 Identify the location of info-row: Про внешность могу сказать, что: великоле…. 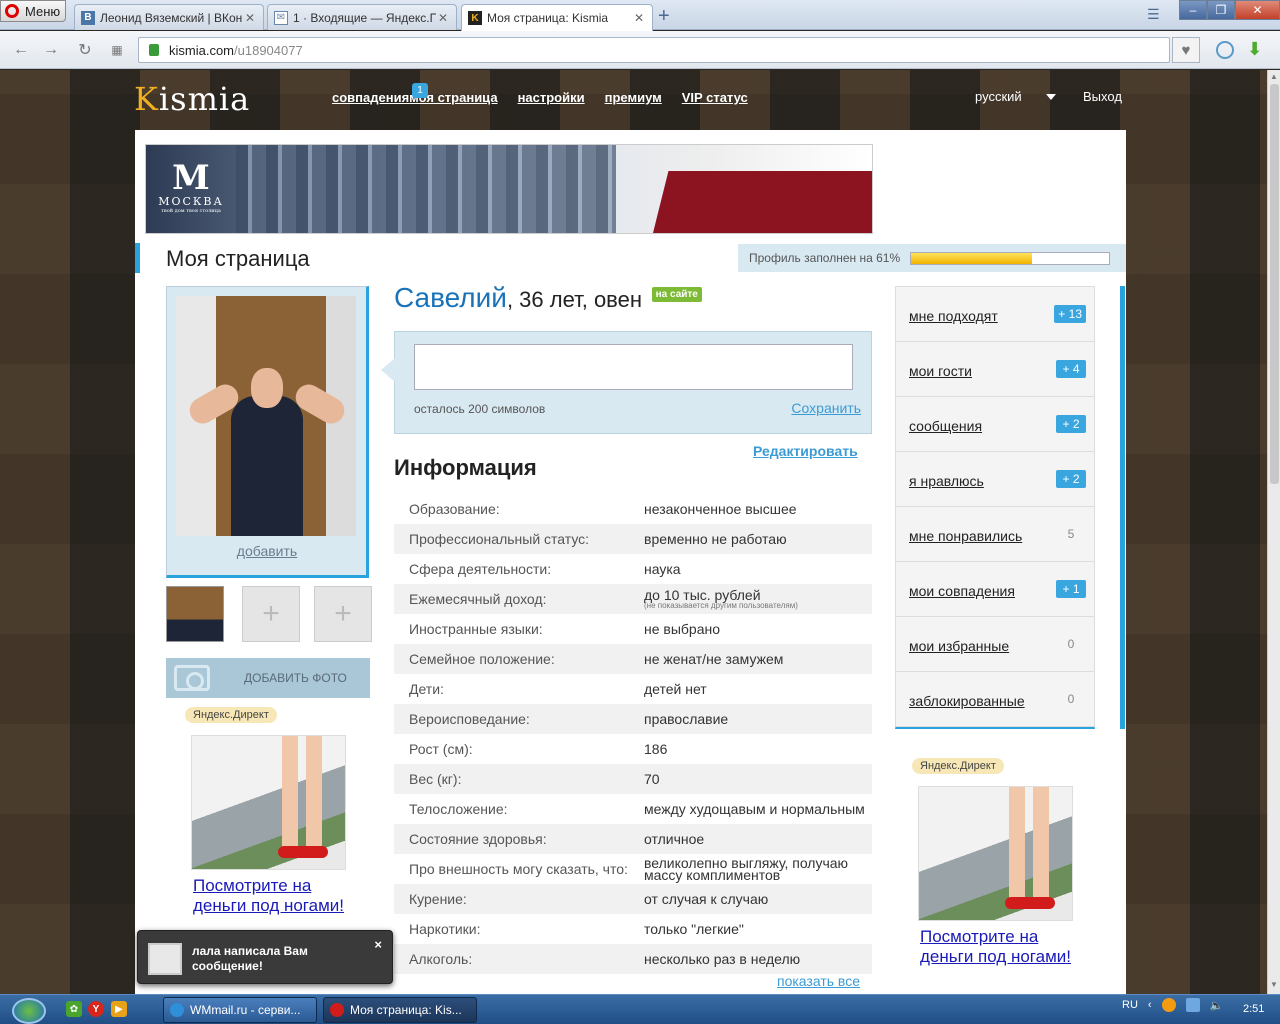
(633, 869).